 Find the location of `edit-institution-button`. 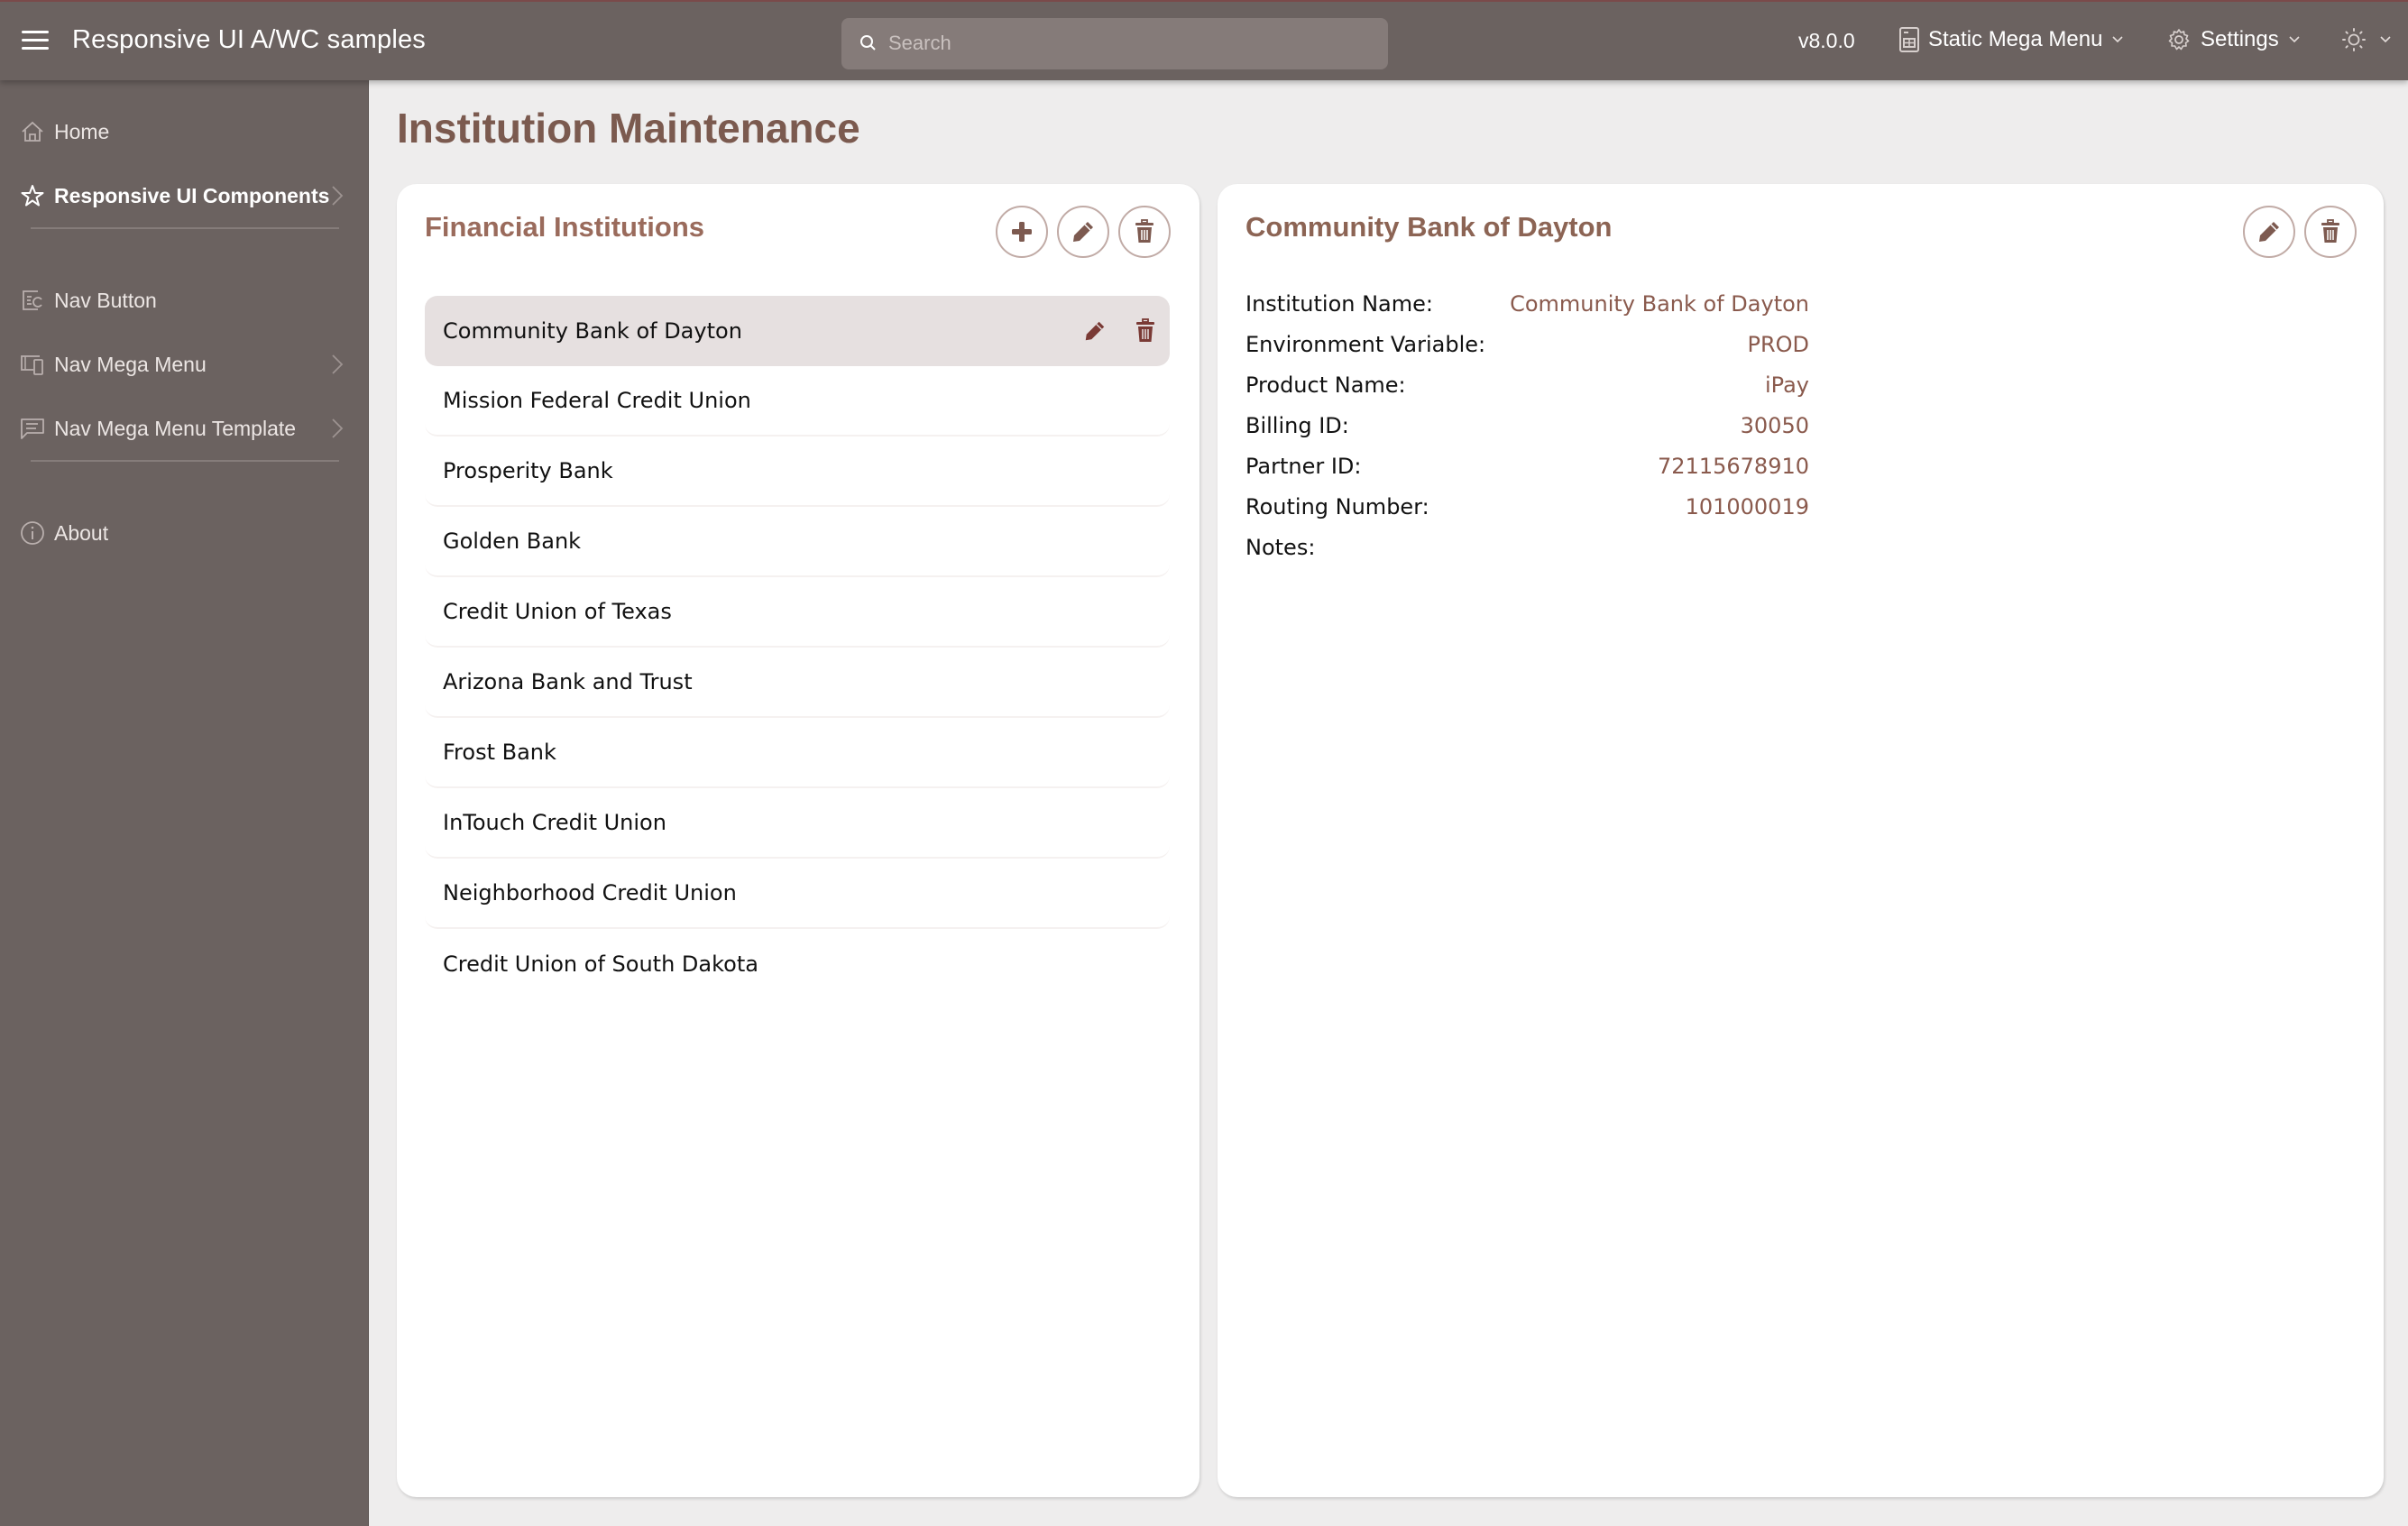

edit-institution-button is located at coordinates (1083, 232).